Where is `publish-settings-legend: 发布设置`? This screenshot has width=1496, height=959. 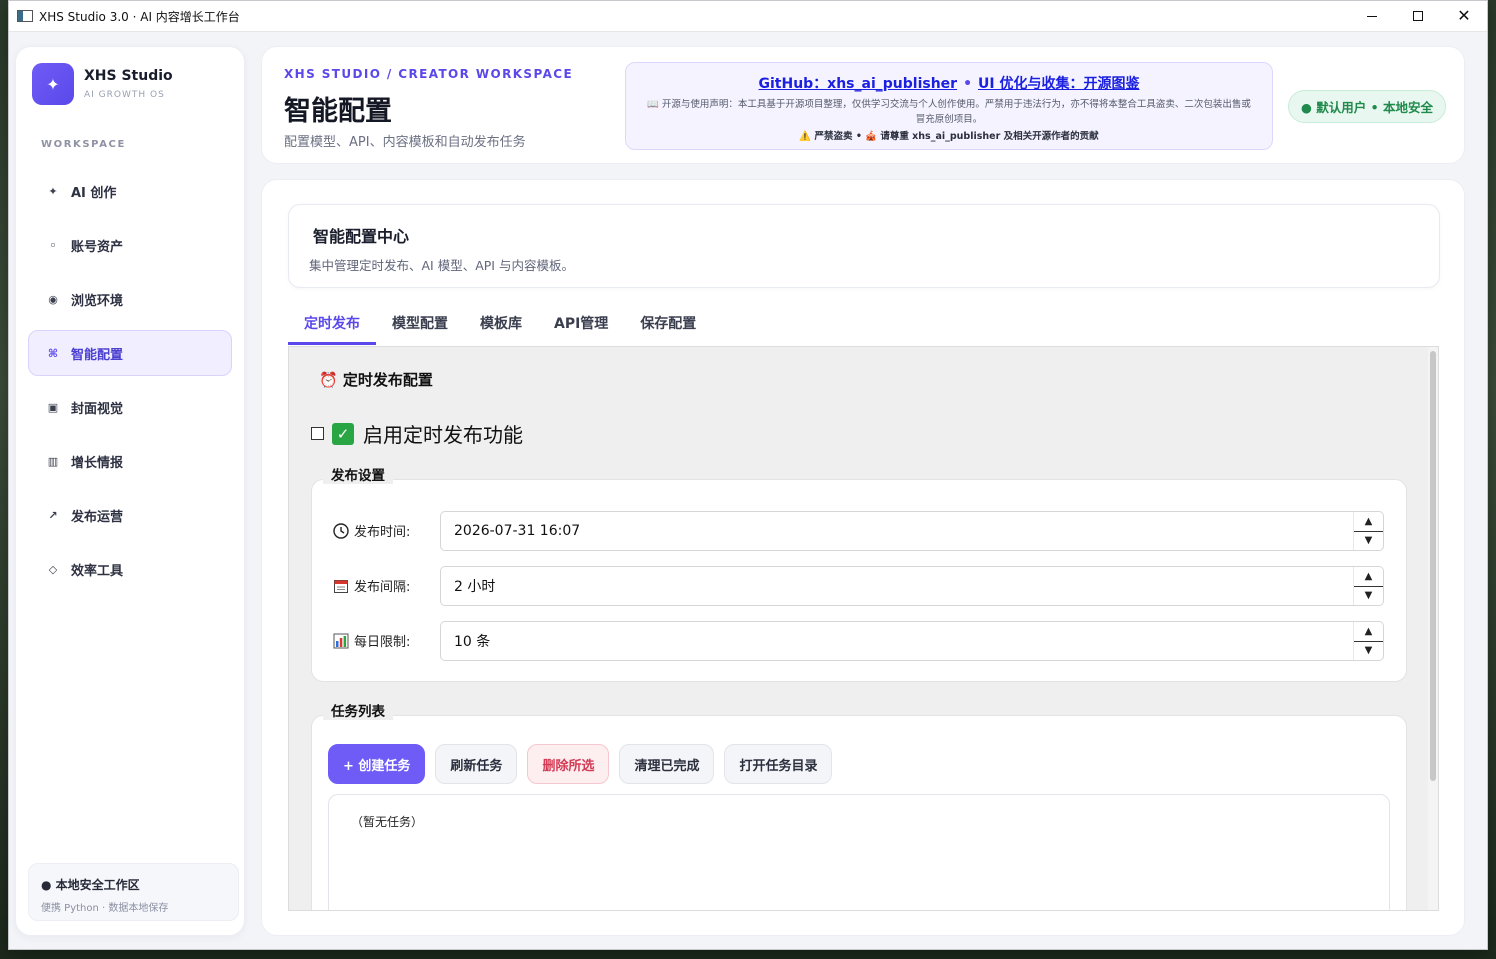 publish-settings-legend: 发布设置 is located at coordinates (358, 474).